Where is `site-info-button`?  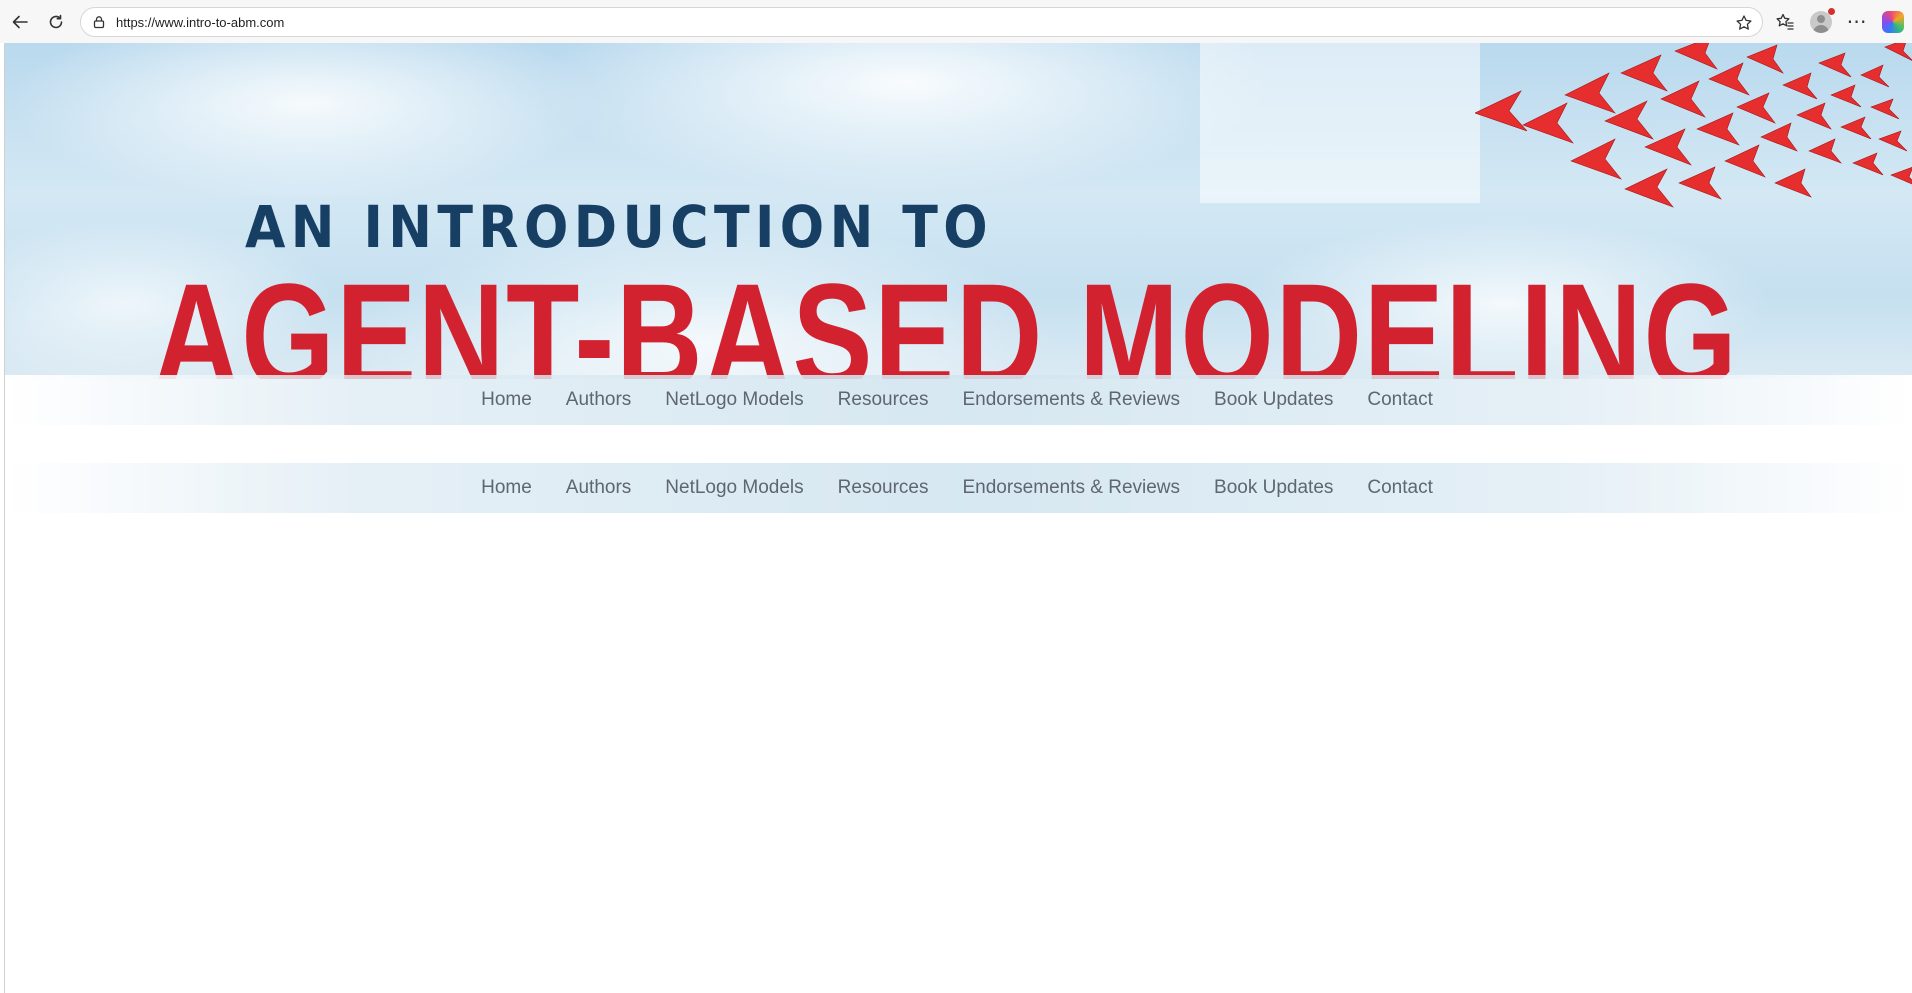
site-info-button is located at coordinates (99, 22).